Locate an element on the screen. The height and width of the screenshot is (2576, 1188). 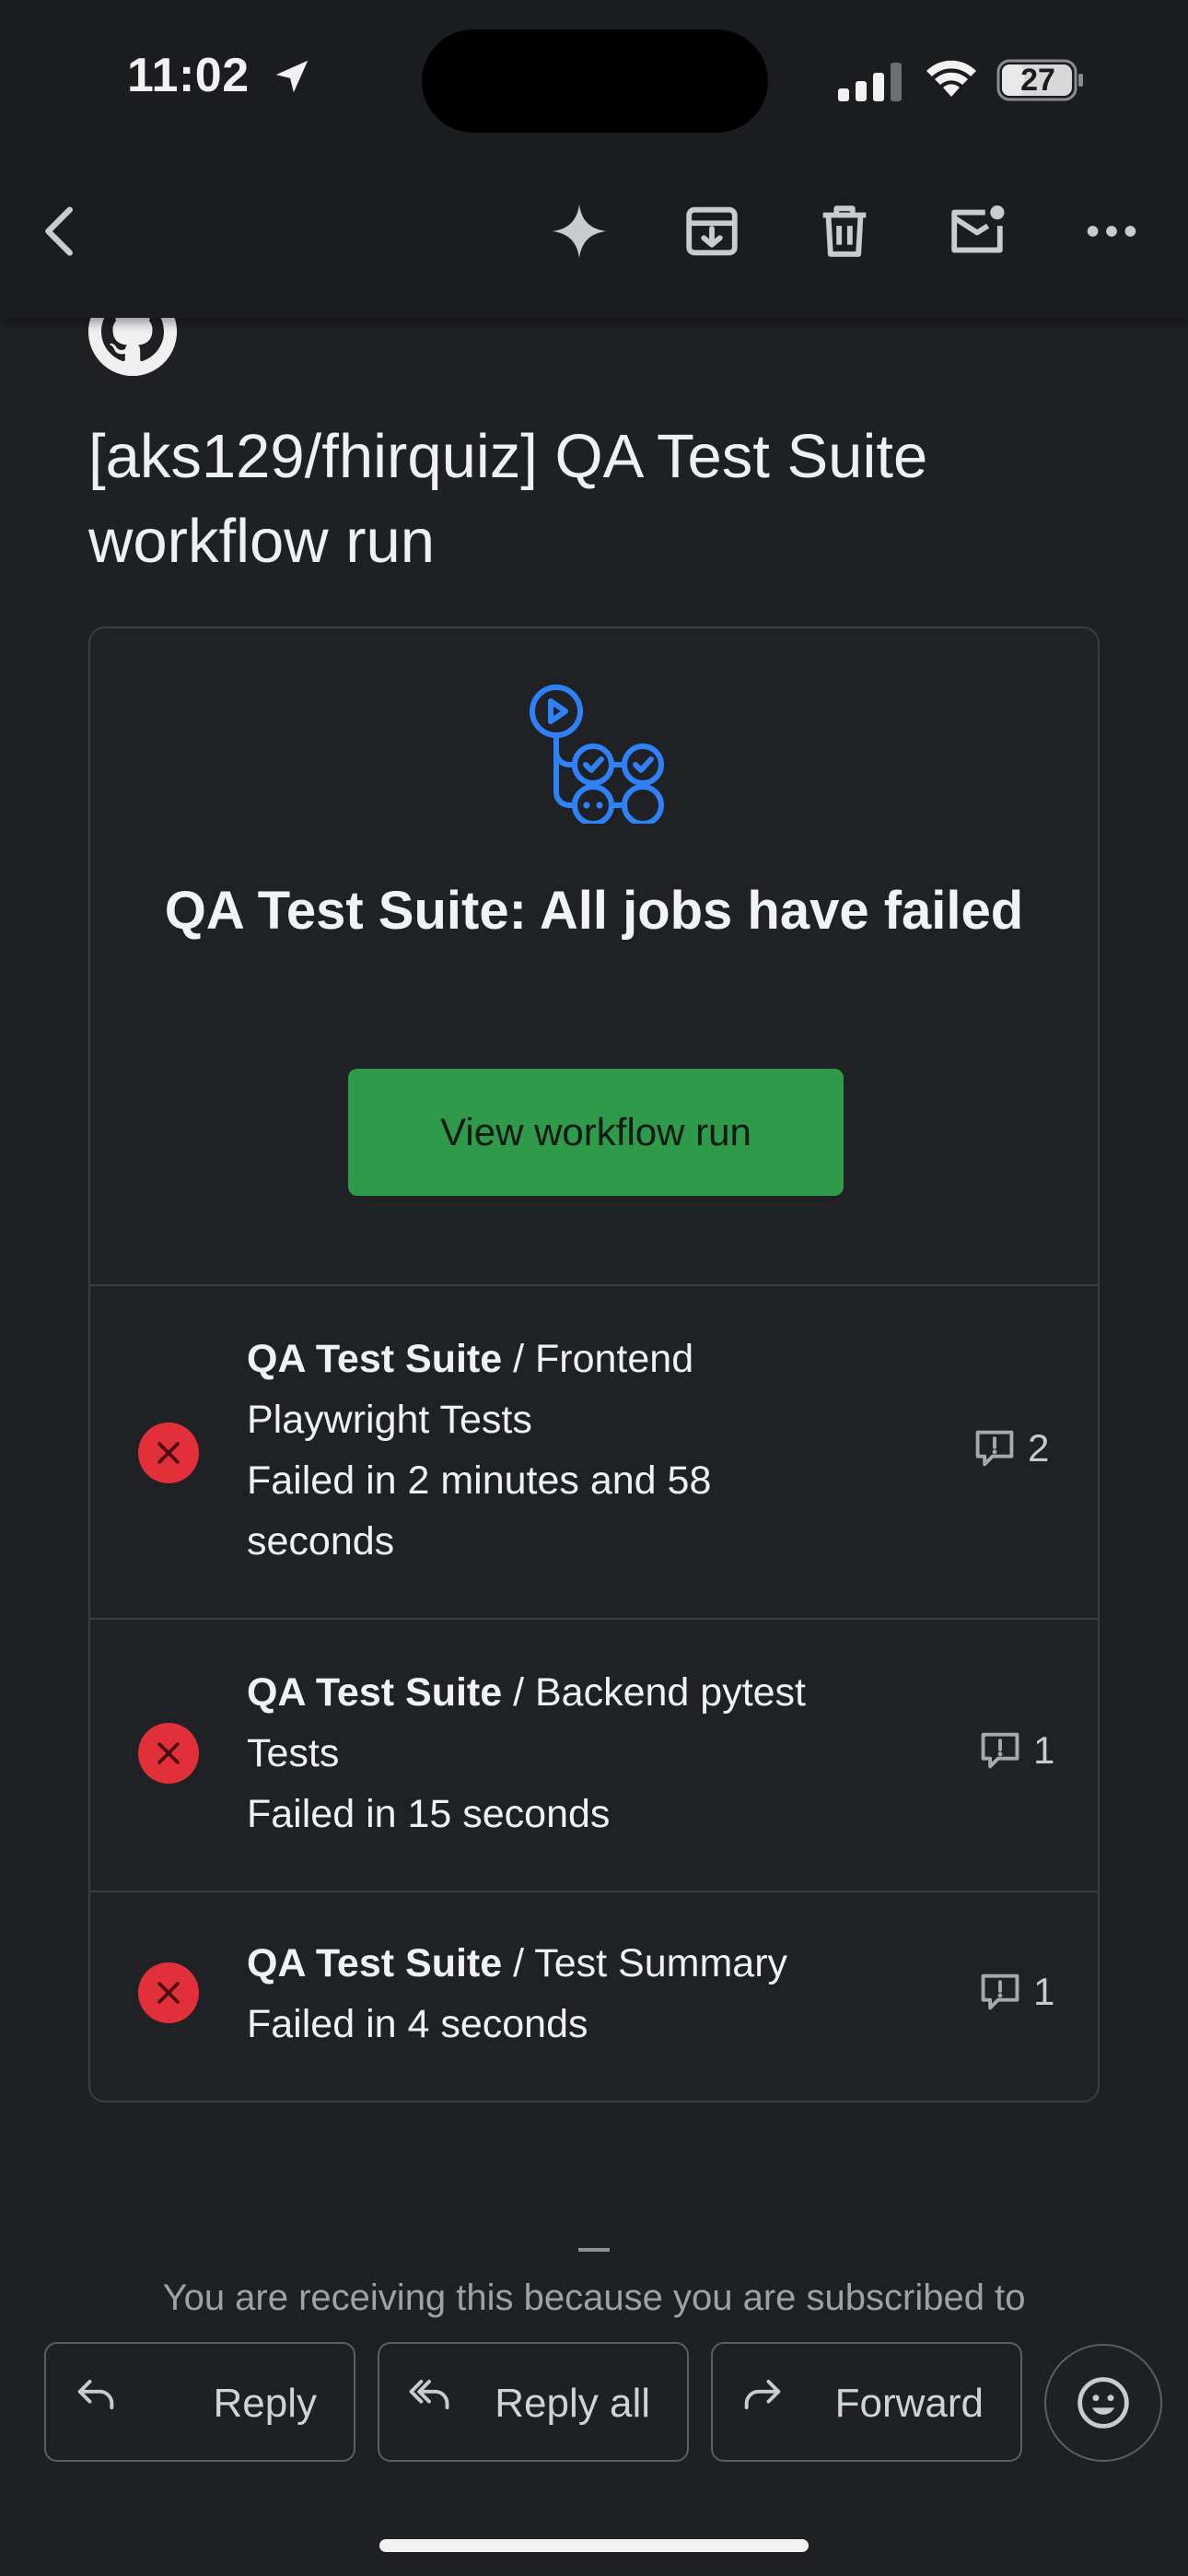
archive-button is located at coordinates (711, 231).